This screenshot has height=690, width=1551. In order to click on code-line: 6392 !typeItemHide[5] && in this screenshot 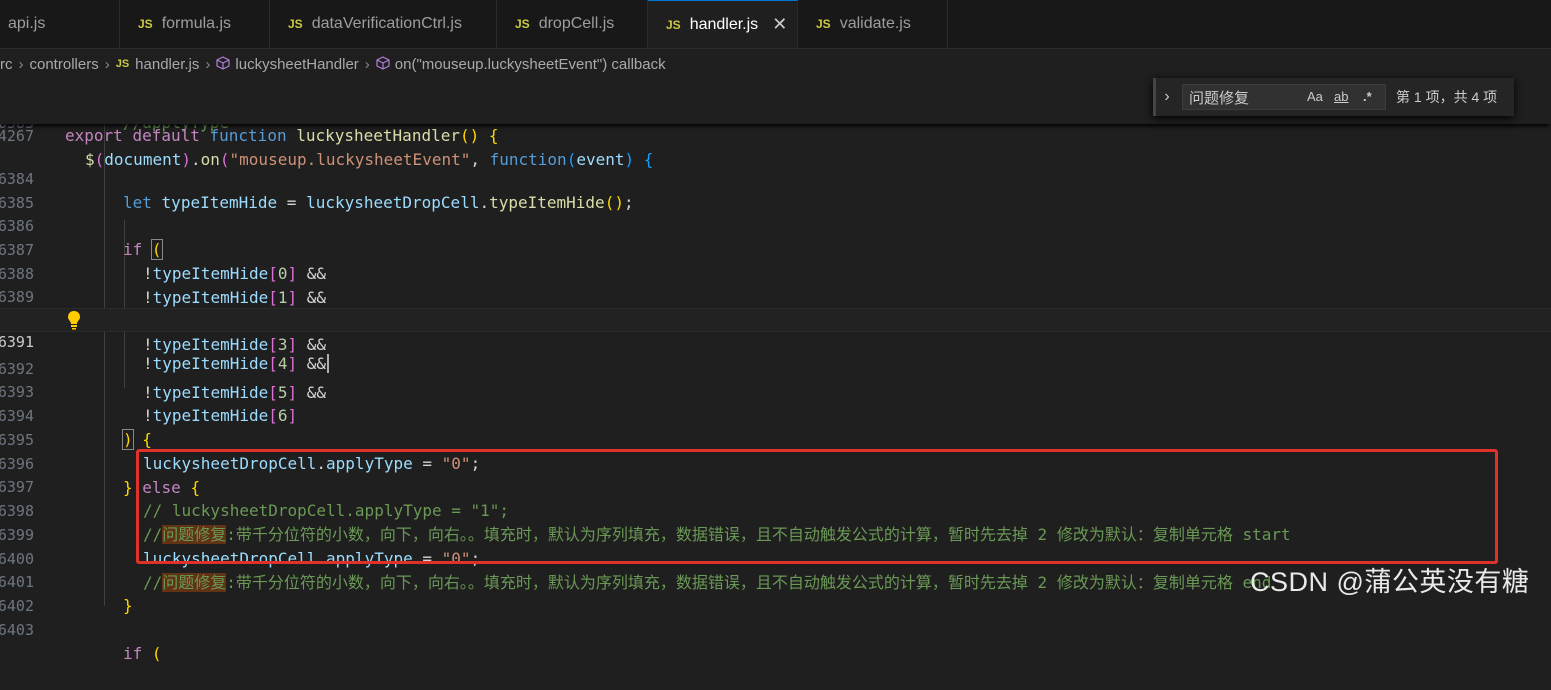, I will do `click(775, 367)`.